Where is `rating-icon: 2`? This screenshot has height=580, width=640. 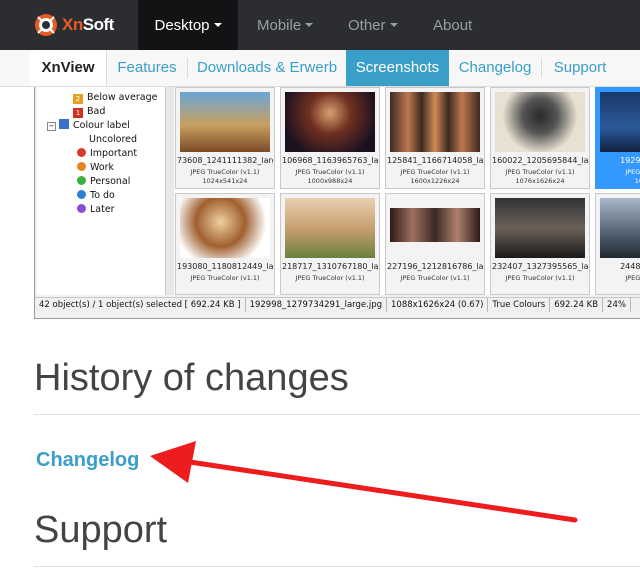
rating-icon: 2 is located at coordinates (78, 99).